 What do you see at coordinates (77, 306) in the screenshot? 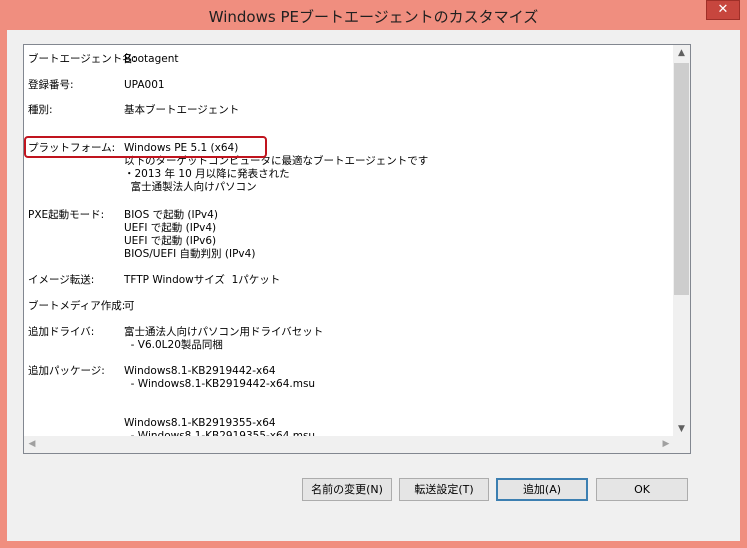
I see `label-boot-media: ブートメディア作成:` at bounding box center [77, 306].